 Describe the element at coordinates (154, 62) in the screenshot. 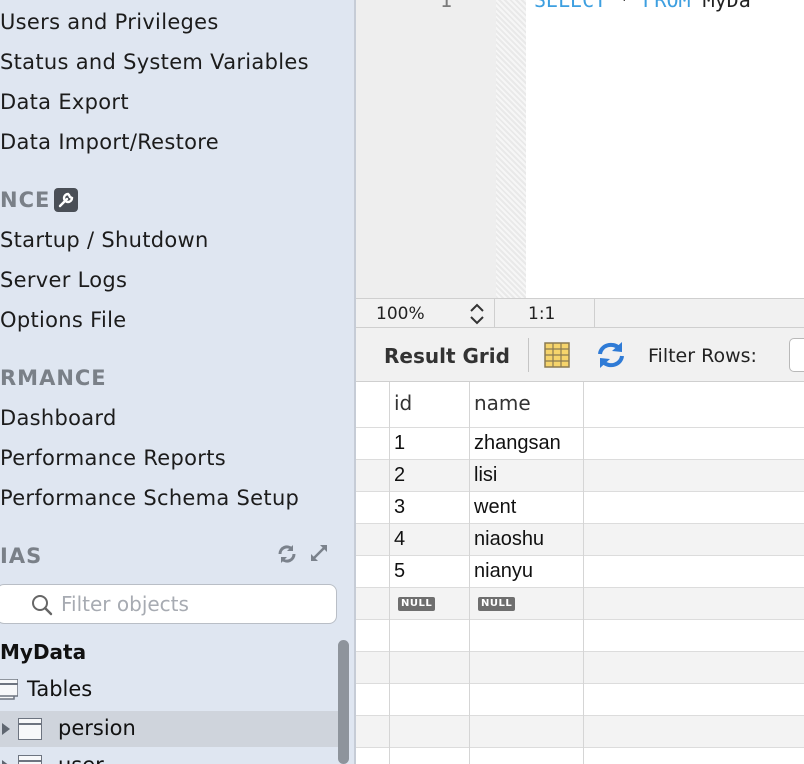

I see `nav-status-variables: Status and System Variables` at that location.